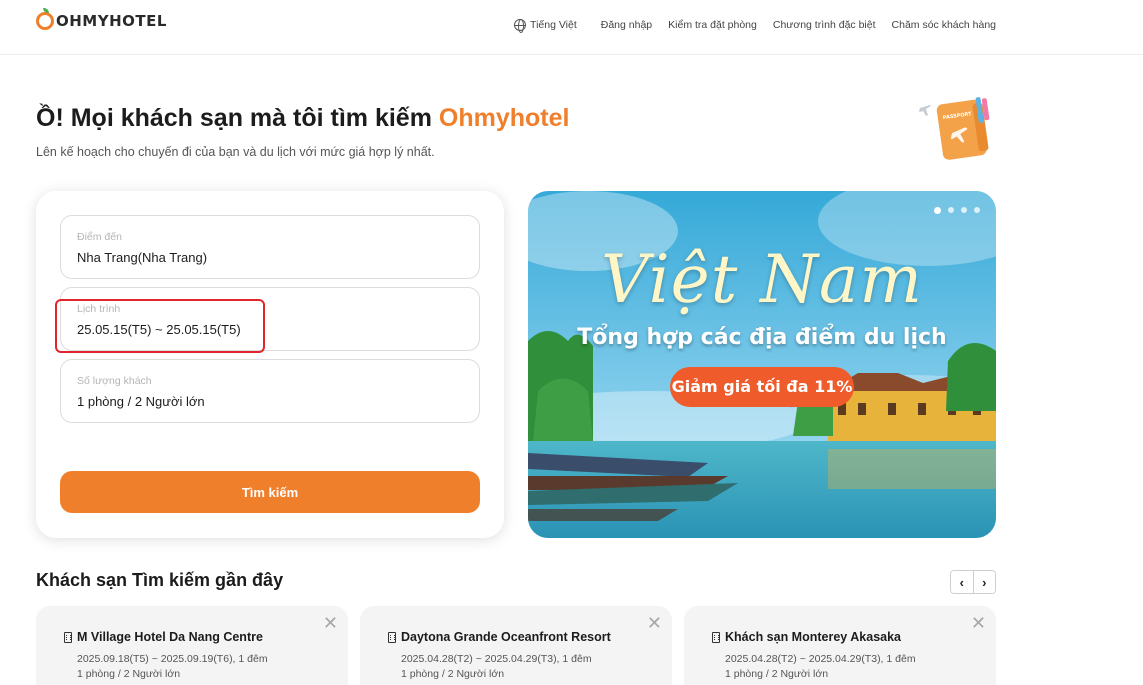 The width and height of the screenshot is (1143, 685). I want to click on page-title-text: Ồ! Mọi khách sạn mà tôi tìm kiếm, so click(237, 118).